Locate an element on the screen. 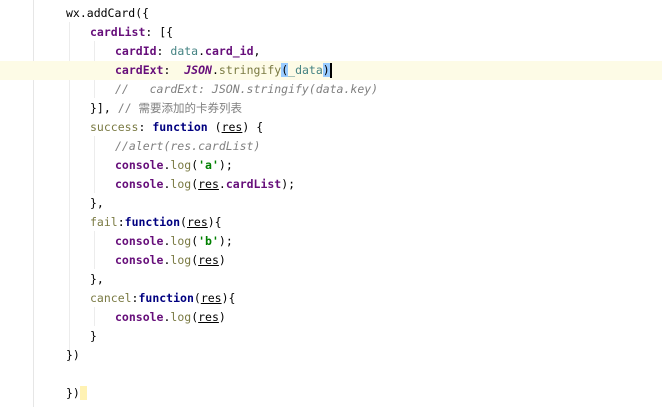 The image size is (662, 407). code-token: card_id is located at coordinates (229, 51).